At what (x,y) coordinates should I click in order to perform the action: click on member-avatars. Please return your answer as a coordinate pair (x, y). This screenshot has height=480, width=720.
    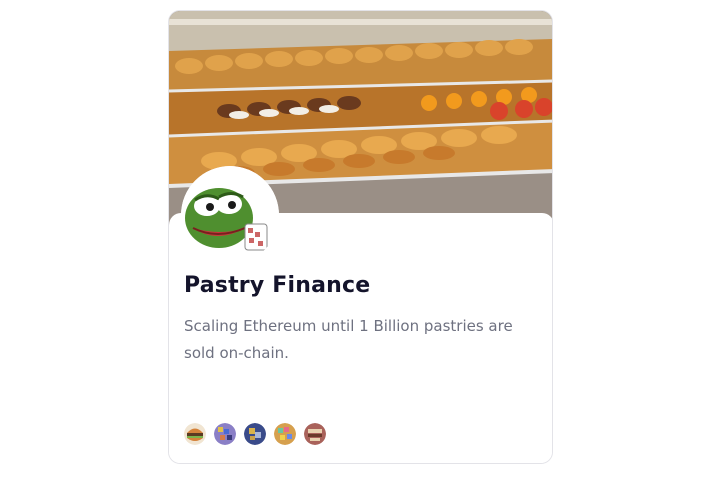
    Looking at the image, I should click on (255, 434).